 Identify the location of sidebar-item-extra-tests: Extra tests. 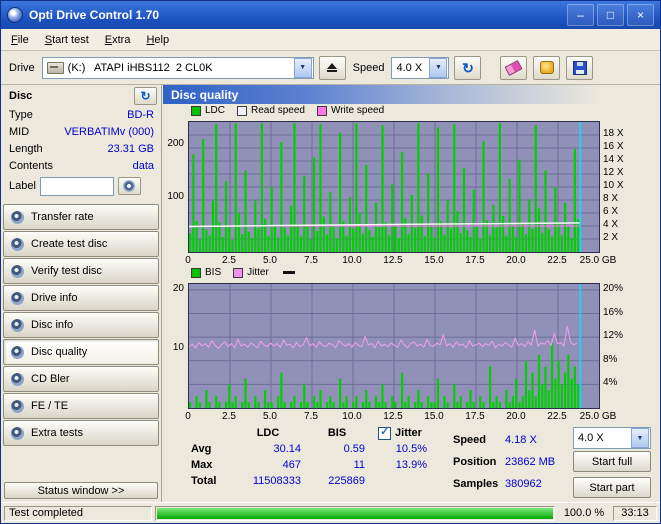
(81, 433).